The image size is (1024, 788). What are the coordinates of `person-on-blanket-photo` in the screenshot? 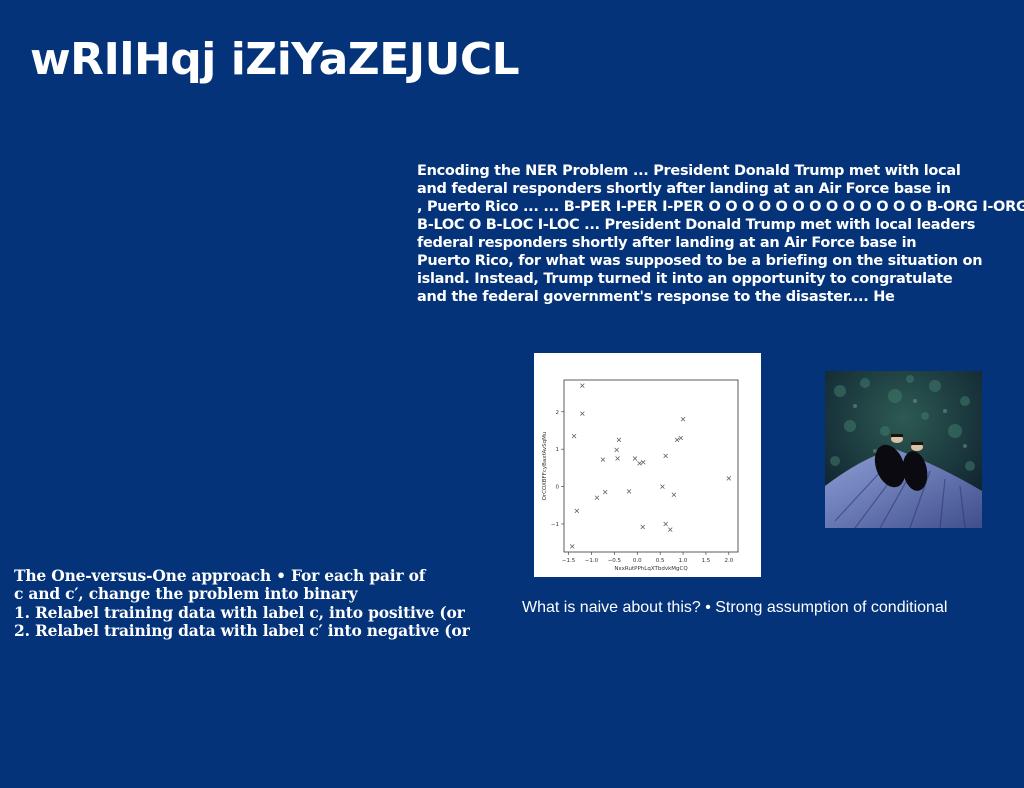 It's located at (903, 449).